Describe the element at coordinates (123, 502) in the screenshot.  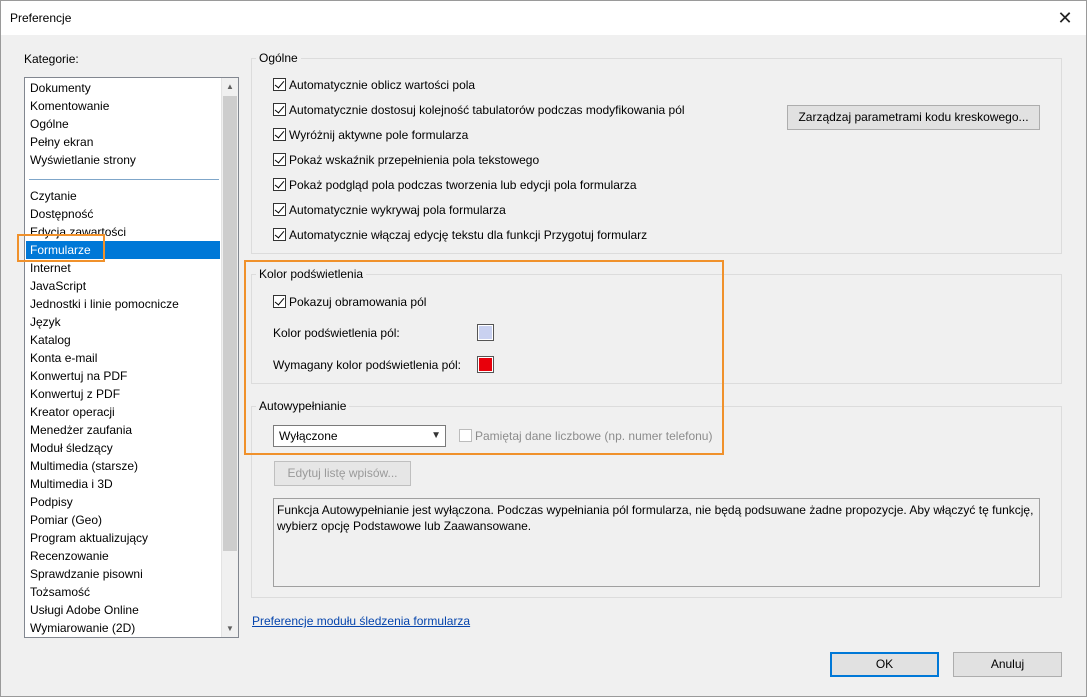
I see `category-item: Podpisy` at that location.